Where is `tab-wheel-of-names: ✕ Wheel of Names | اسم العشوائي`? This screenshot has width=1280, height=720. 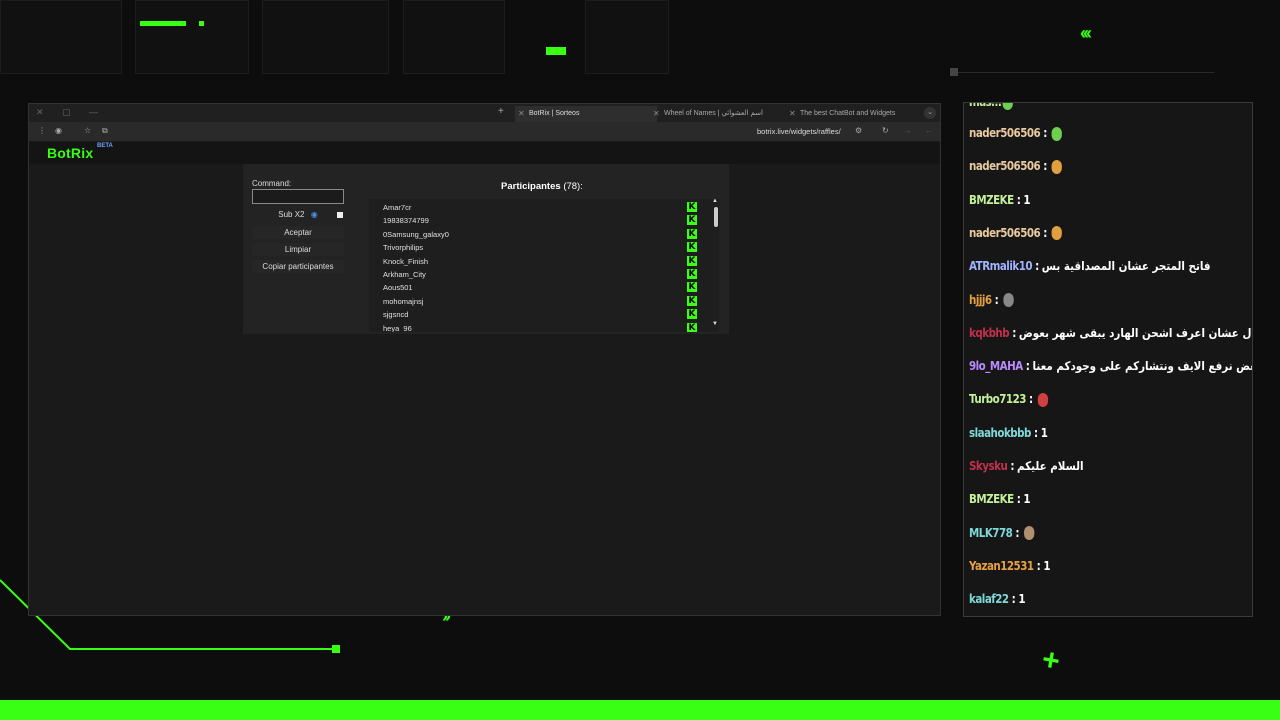 tab-wheel-of-names: ✕ Wheel of Names | اسم العشوائي is located at coordinates (721, 114).